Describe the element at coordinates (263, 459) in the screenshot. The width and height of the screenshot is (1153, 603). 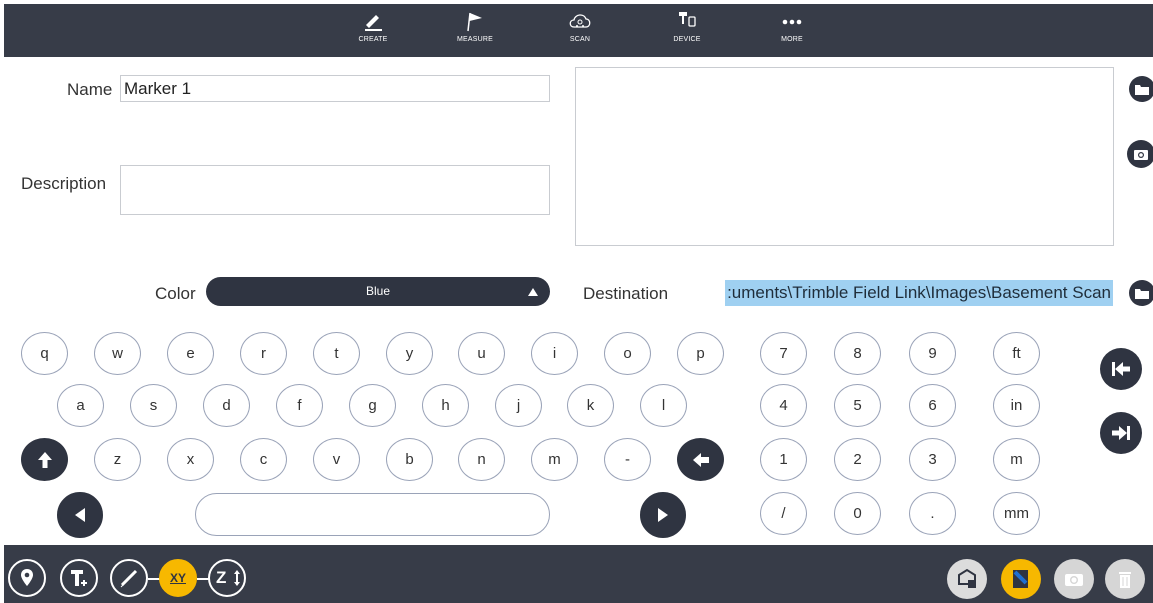
I see `key-c: c` at that location.